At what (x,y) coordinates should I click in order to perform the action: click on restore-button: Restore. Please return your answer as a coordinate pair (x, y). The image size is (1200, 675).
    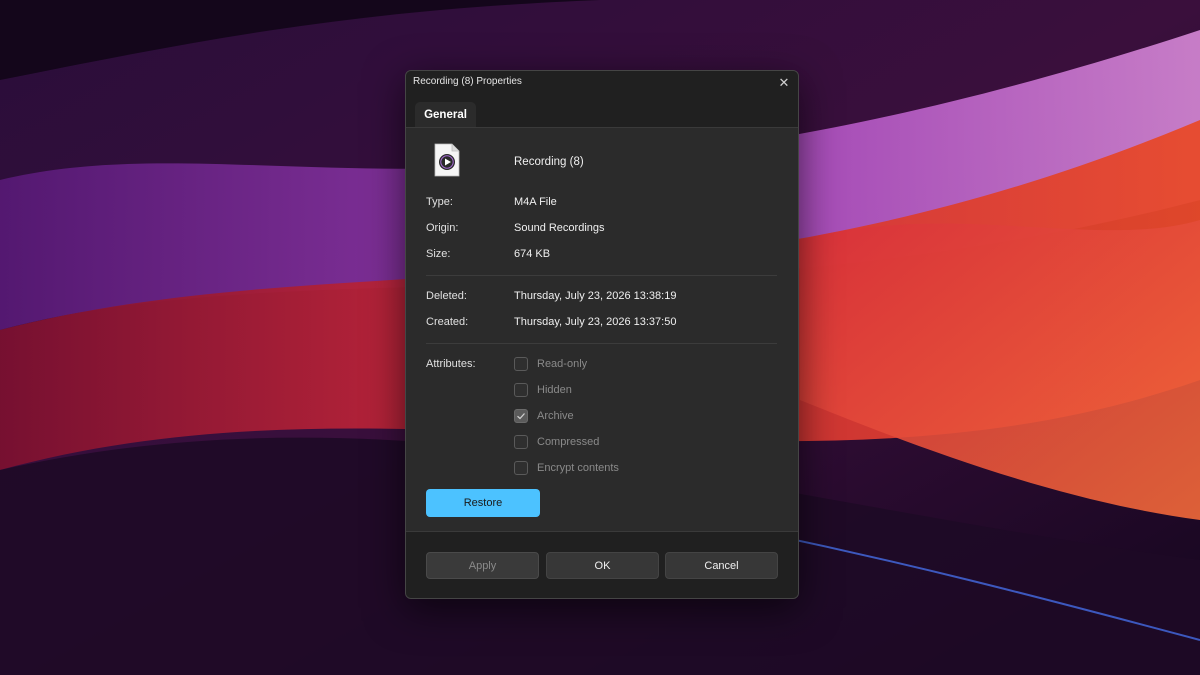
    Looking at the image, I should click on (483, 503).